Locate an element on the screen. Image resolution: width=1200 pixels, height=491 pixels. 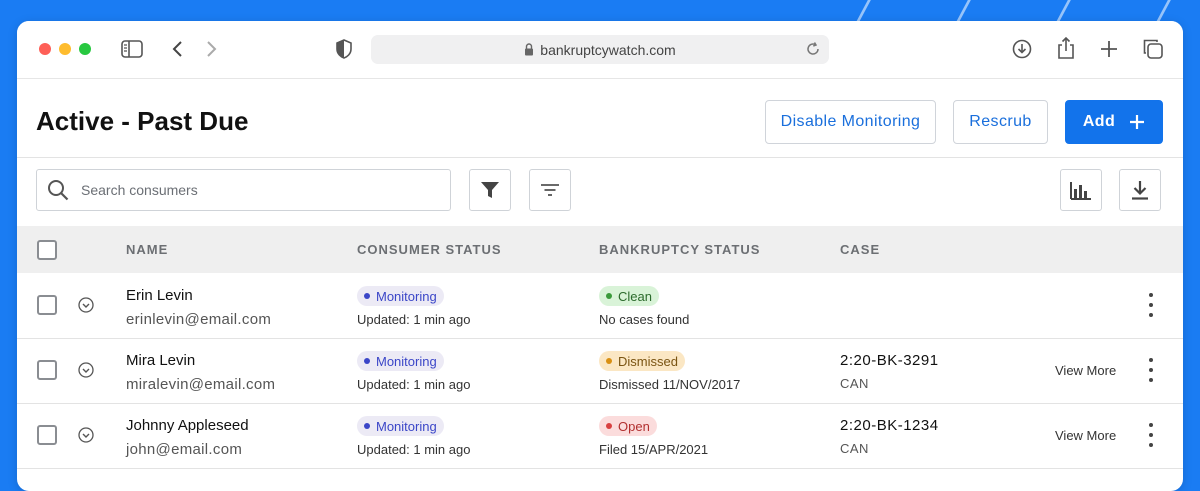
share-icon is located at coordinates (1066, 48).